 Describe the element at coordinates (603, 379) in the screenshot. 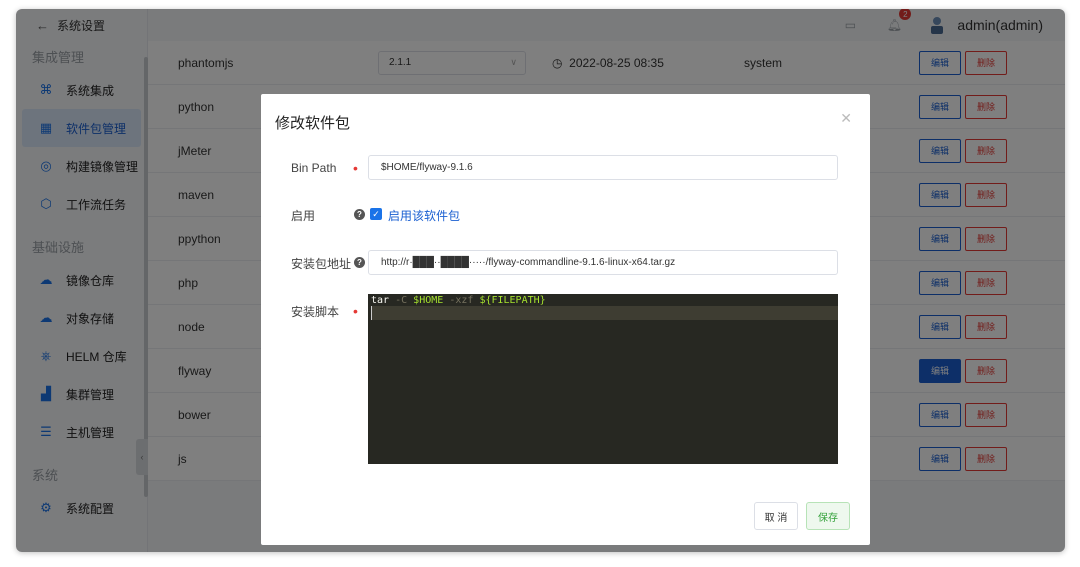

I see `install-script-editor: tar -C $HOME -xzf ${FILEPATH}` at that location.